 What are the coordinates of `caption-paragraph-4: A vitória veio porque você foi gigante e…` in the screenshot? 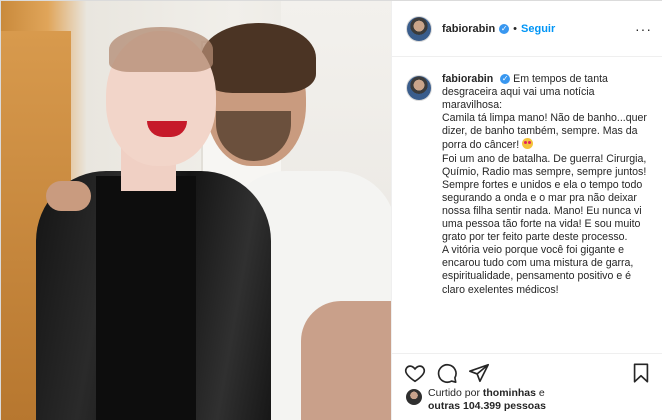 It's located at (539, 270).